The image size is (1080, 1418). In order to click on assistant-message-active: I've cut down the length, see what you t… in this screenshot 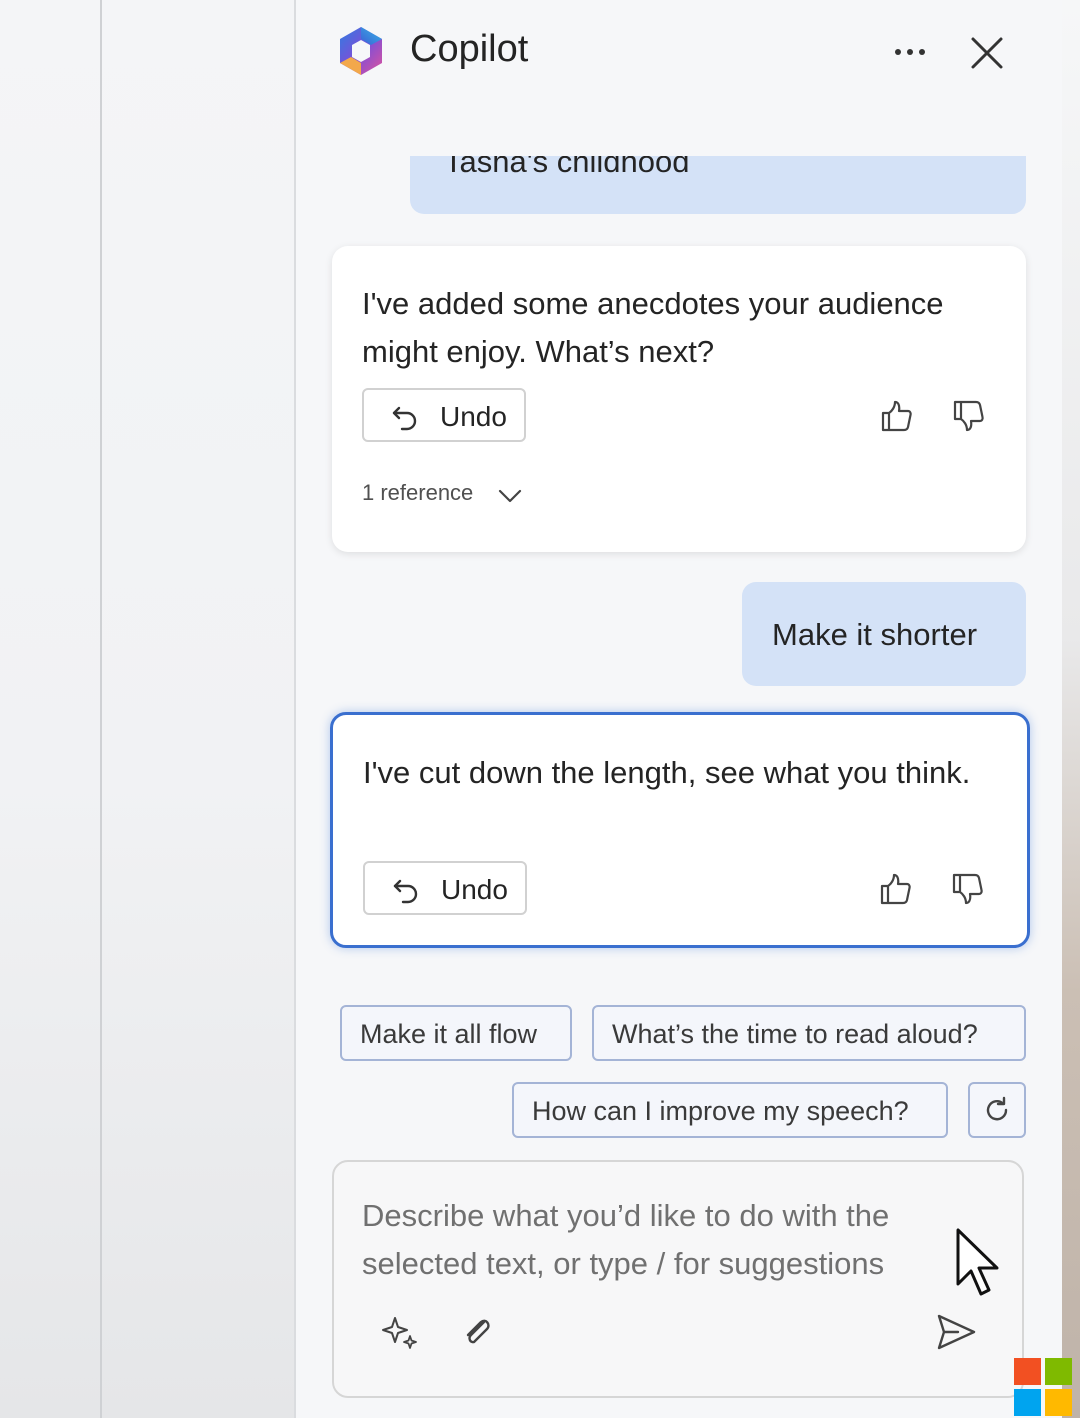, I will do `click(680, 830)`.